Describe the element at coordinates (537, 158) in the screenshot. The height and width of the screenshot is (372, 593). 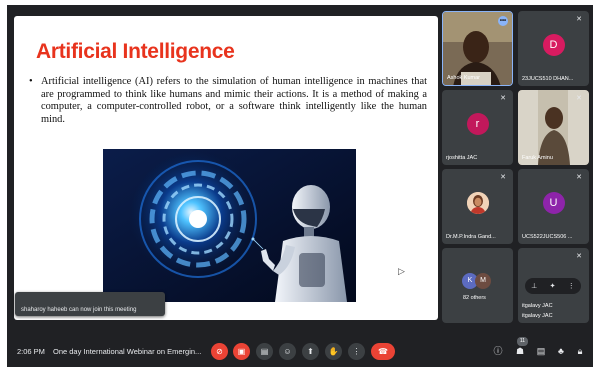
I see `participant-name: Faruk Aminu` at that location.